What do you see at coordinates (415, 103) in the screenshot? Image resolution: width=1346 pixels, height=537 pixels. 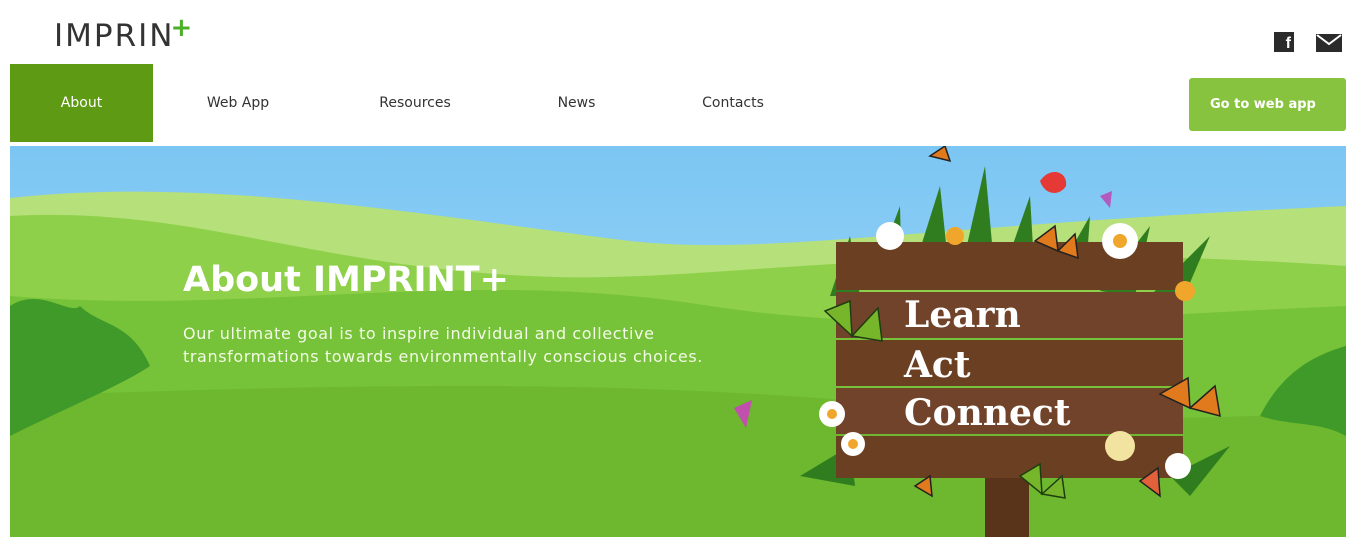 I see `nav-item-resources: Resources` at bounding box center [415, 103].